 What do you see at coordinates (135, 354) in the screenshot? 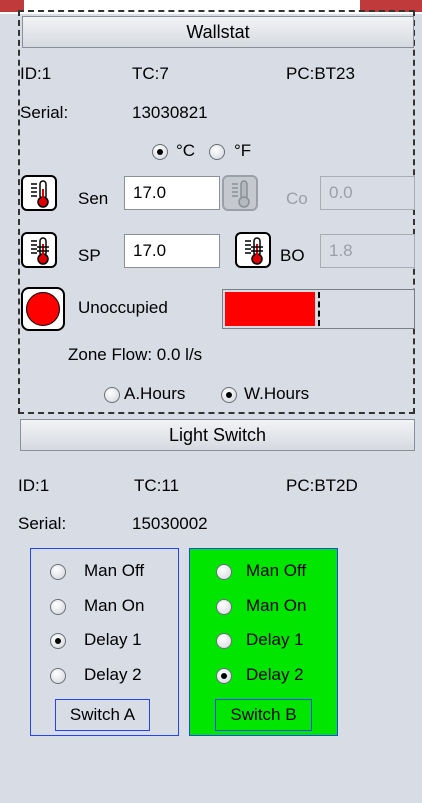
I see `zone-flow-text: Zone Flow: 0.0 l/s` at bounding box center [135, 354].